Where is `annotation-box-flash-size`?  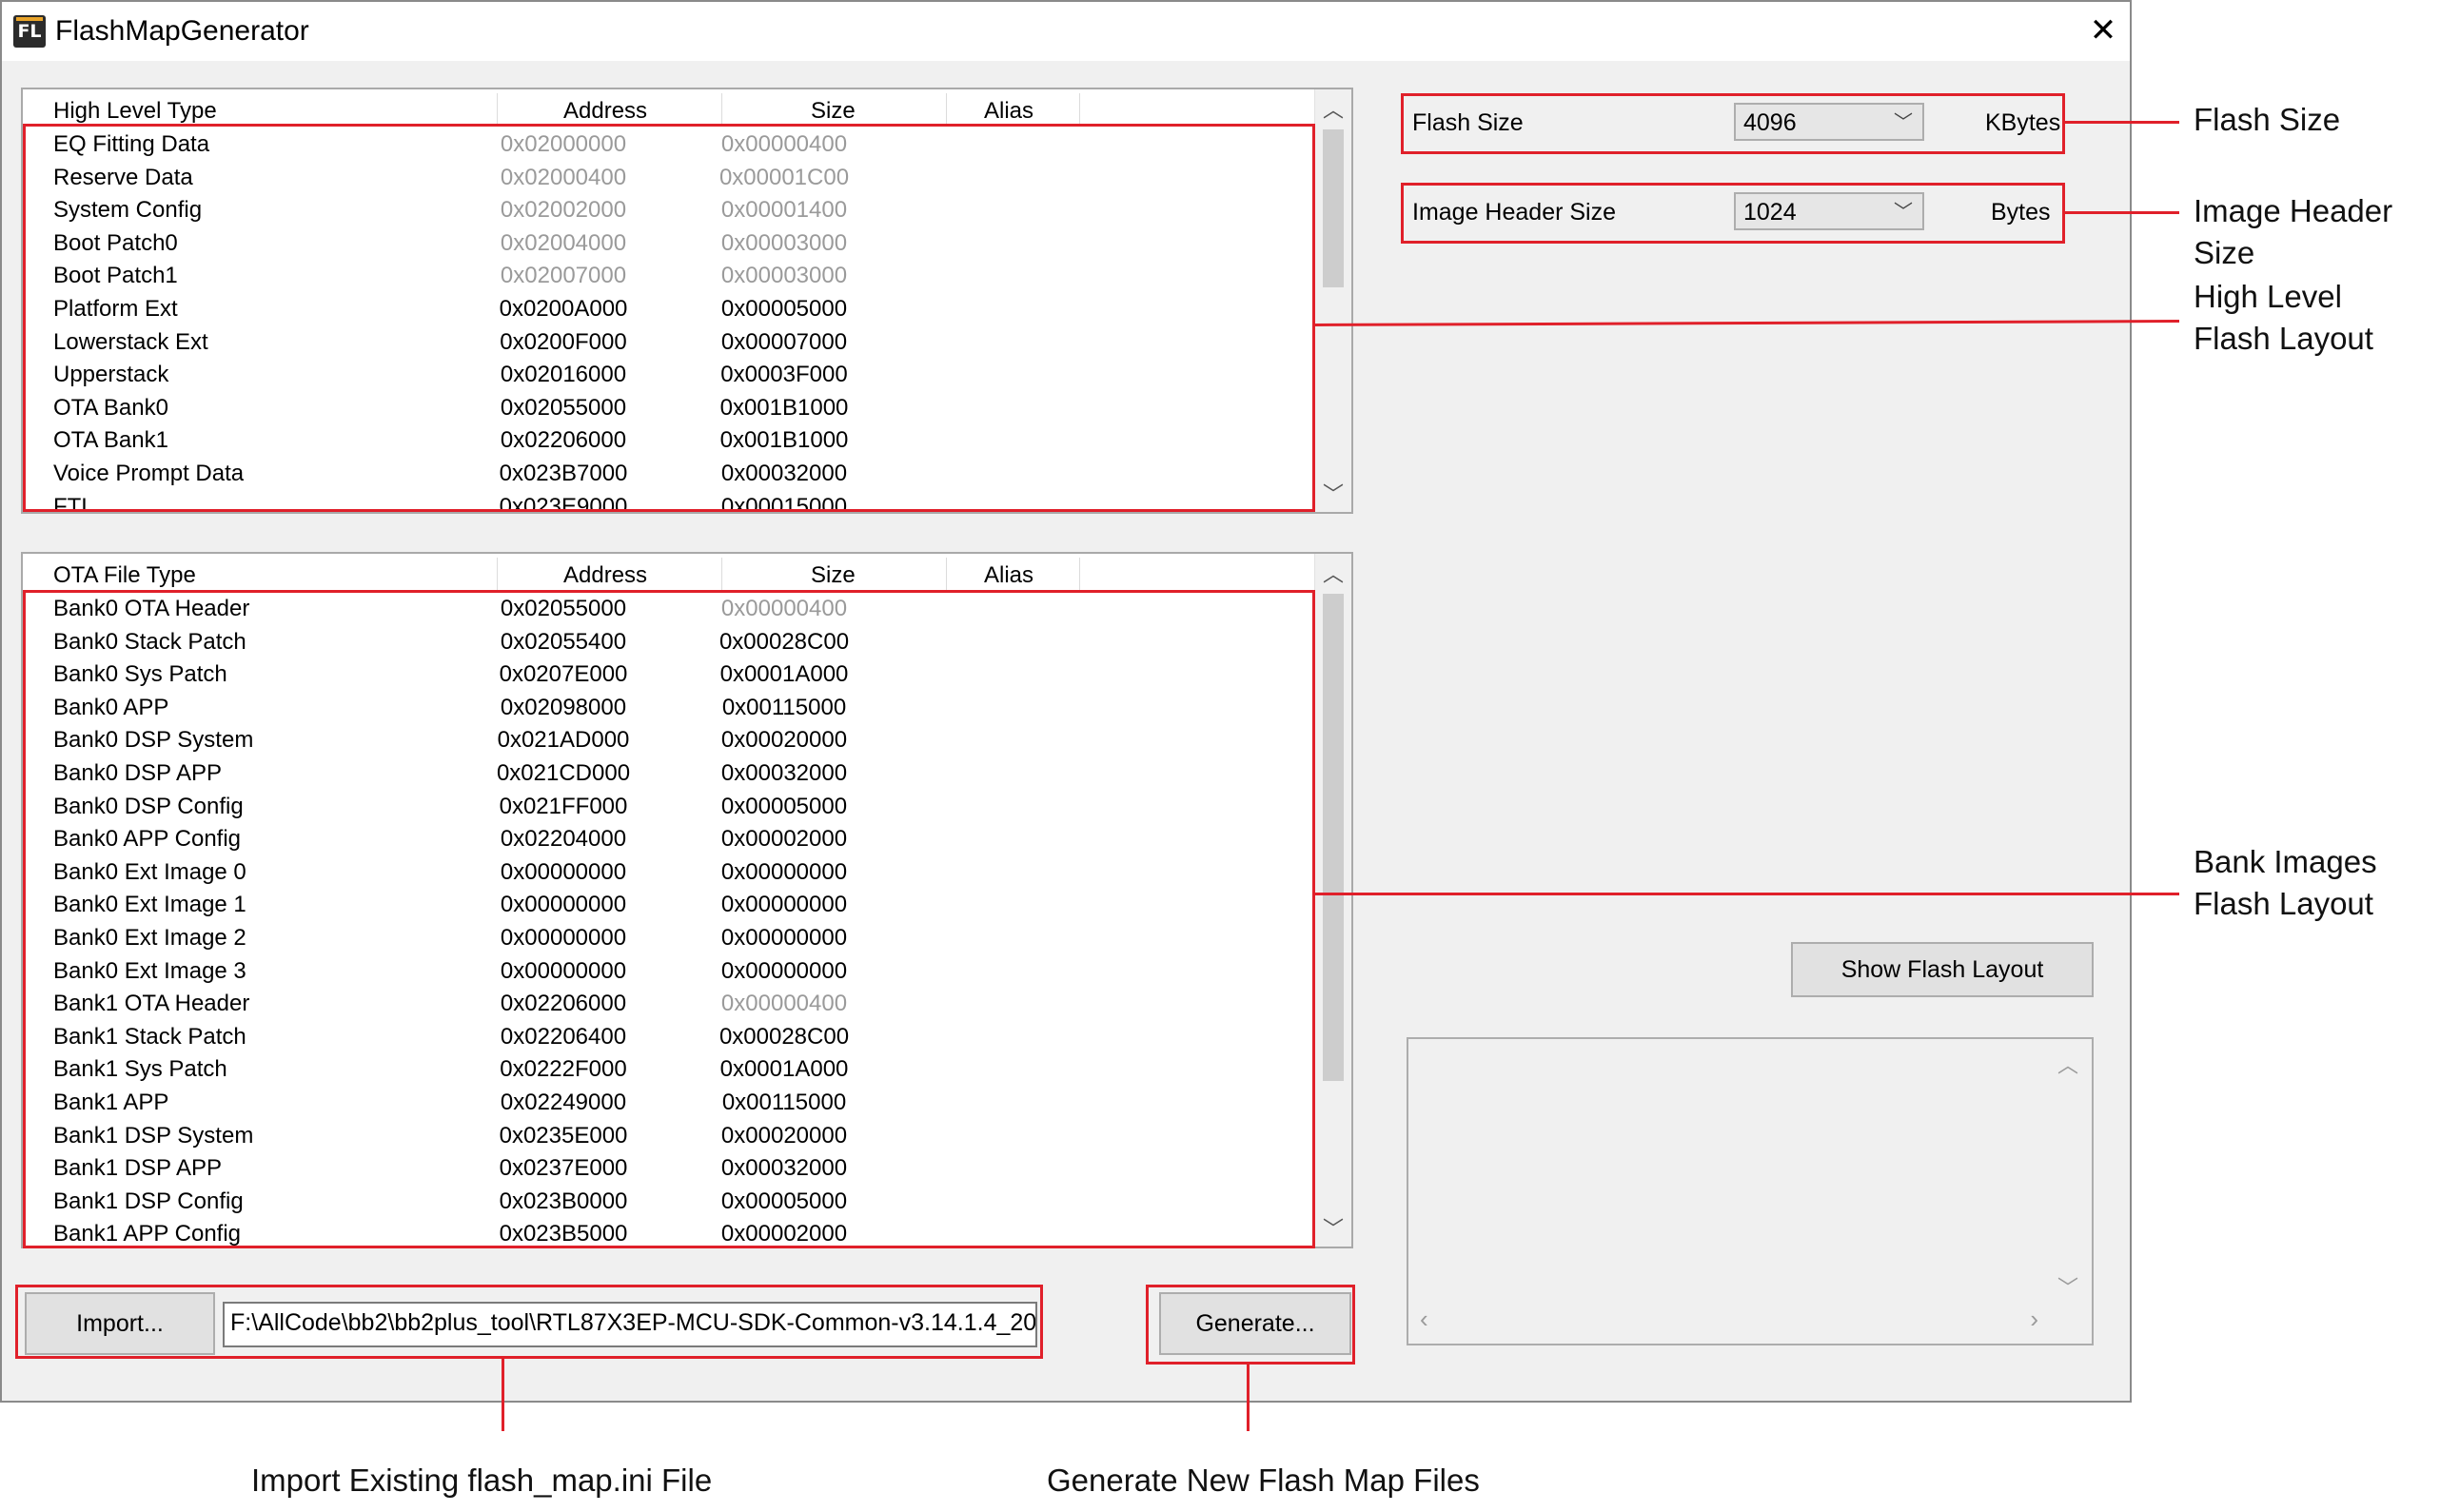
annotation-box-flash-size is located at coordinates (1733, 123).